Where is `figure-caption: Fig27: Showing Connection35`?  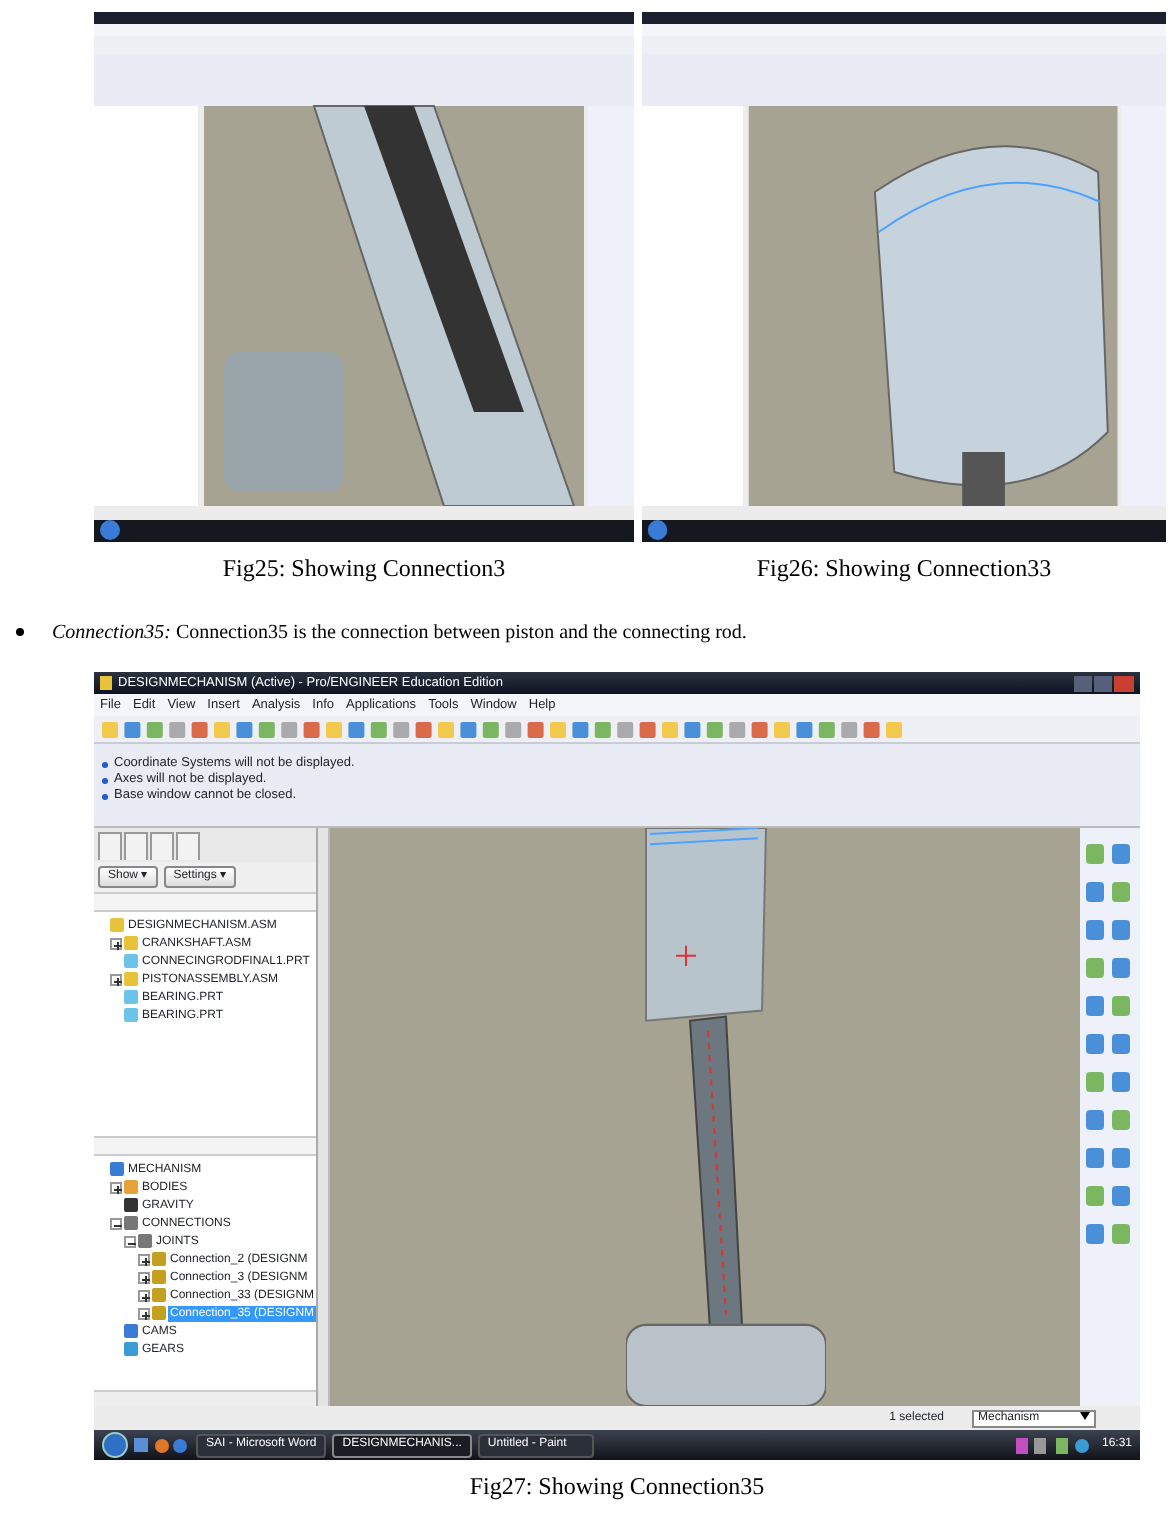 figure-caption: Fig27: Showing Connection35 is located at coordinates (617, 1487).